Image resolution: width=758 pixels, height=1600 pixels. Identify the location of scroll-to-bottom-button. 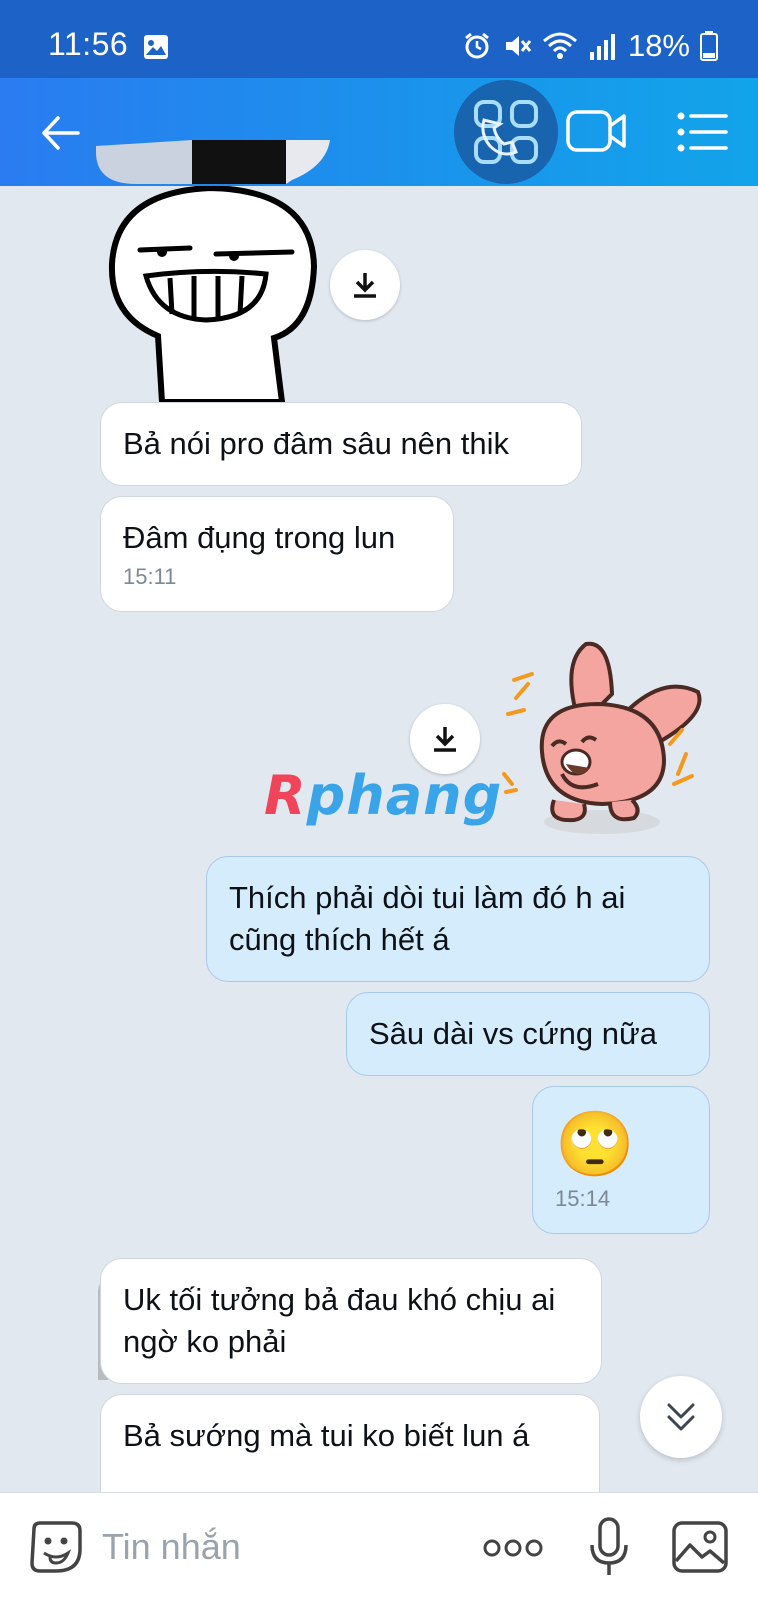
(681, 1417).